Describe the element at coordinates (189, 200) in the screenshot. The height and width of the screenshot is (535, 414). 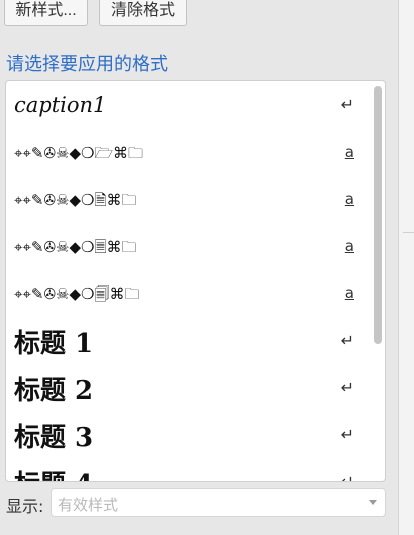
I see `style-item-symbol-2: ⌖⌖✎✇☠◆❍🗎⌘🗀 a` at that location.